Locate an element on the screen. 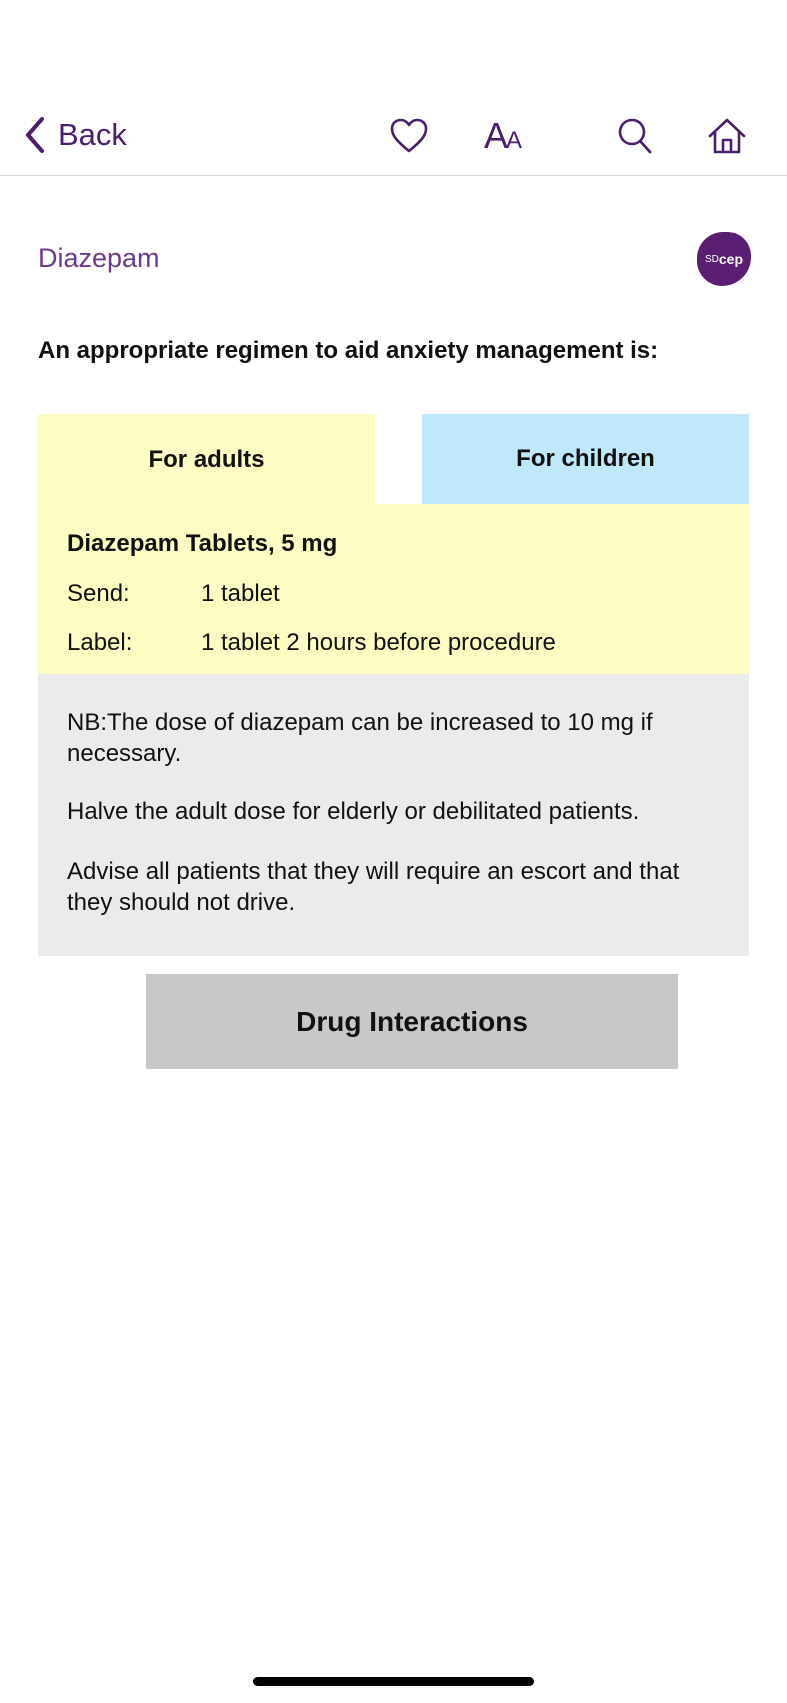 The height and width of the screenshot is (1703, 787). home-button is located at coordinates (727, 136).